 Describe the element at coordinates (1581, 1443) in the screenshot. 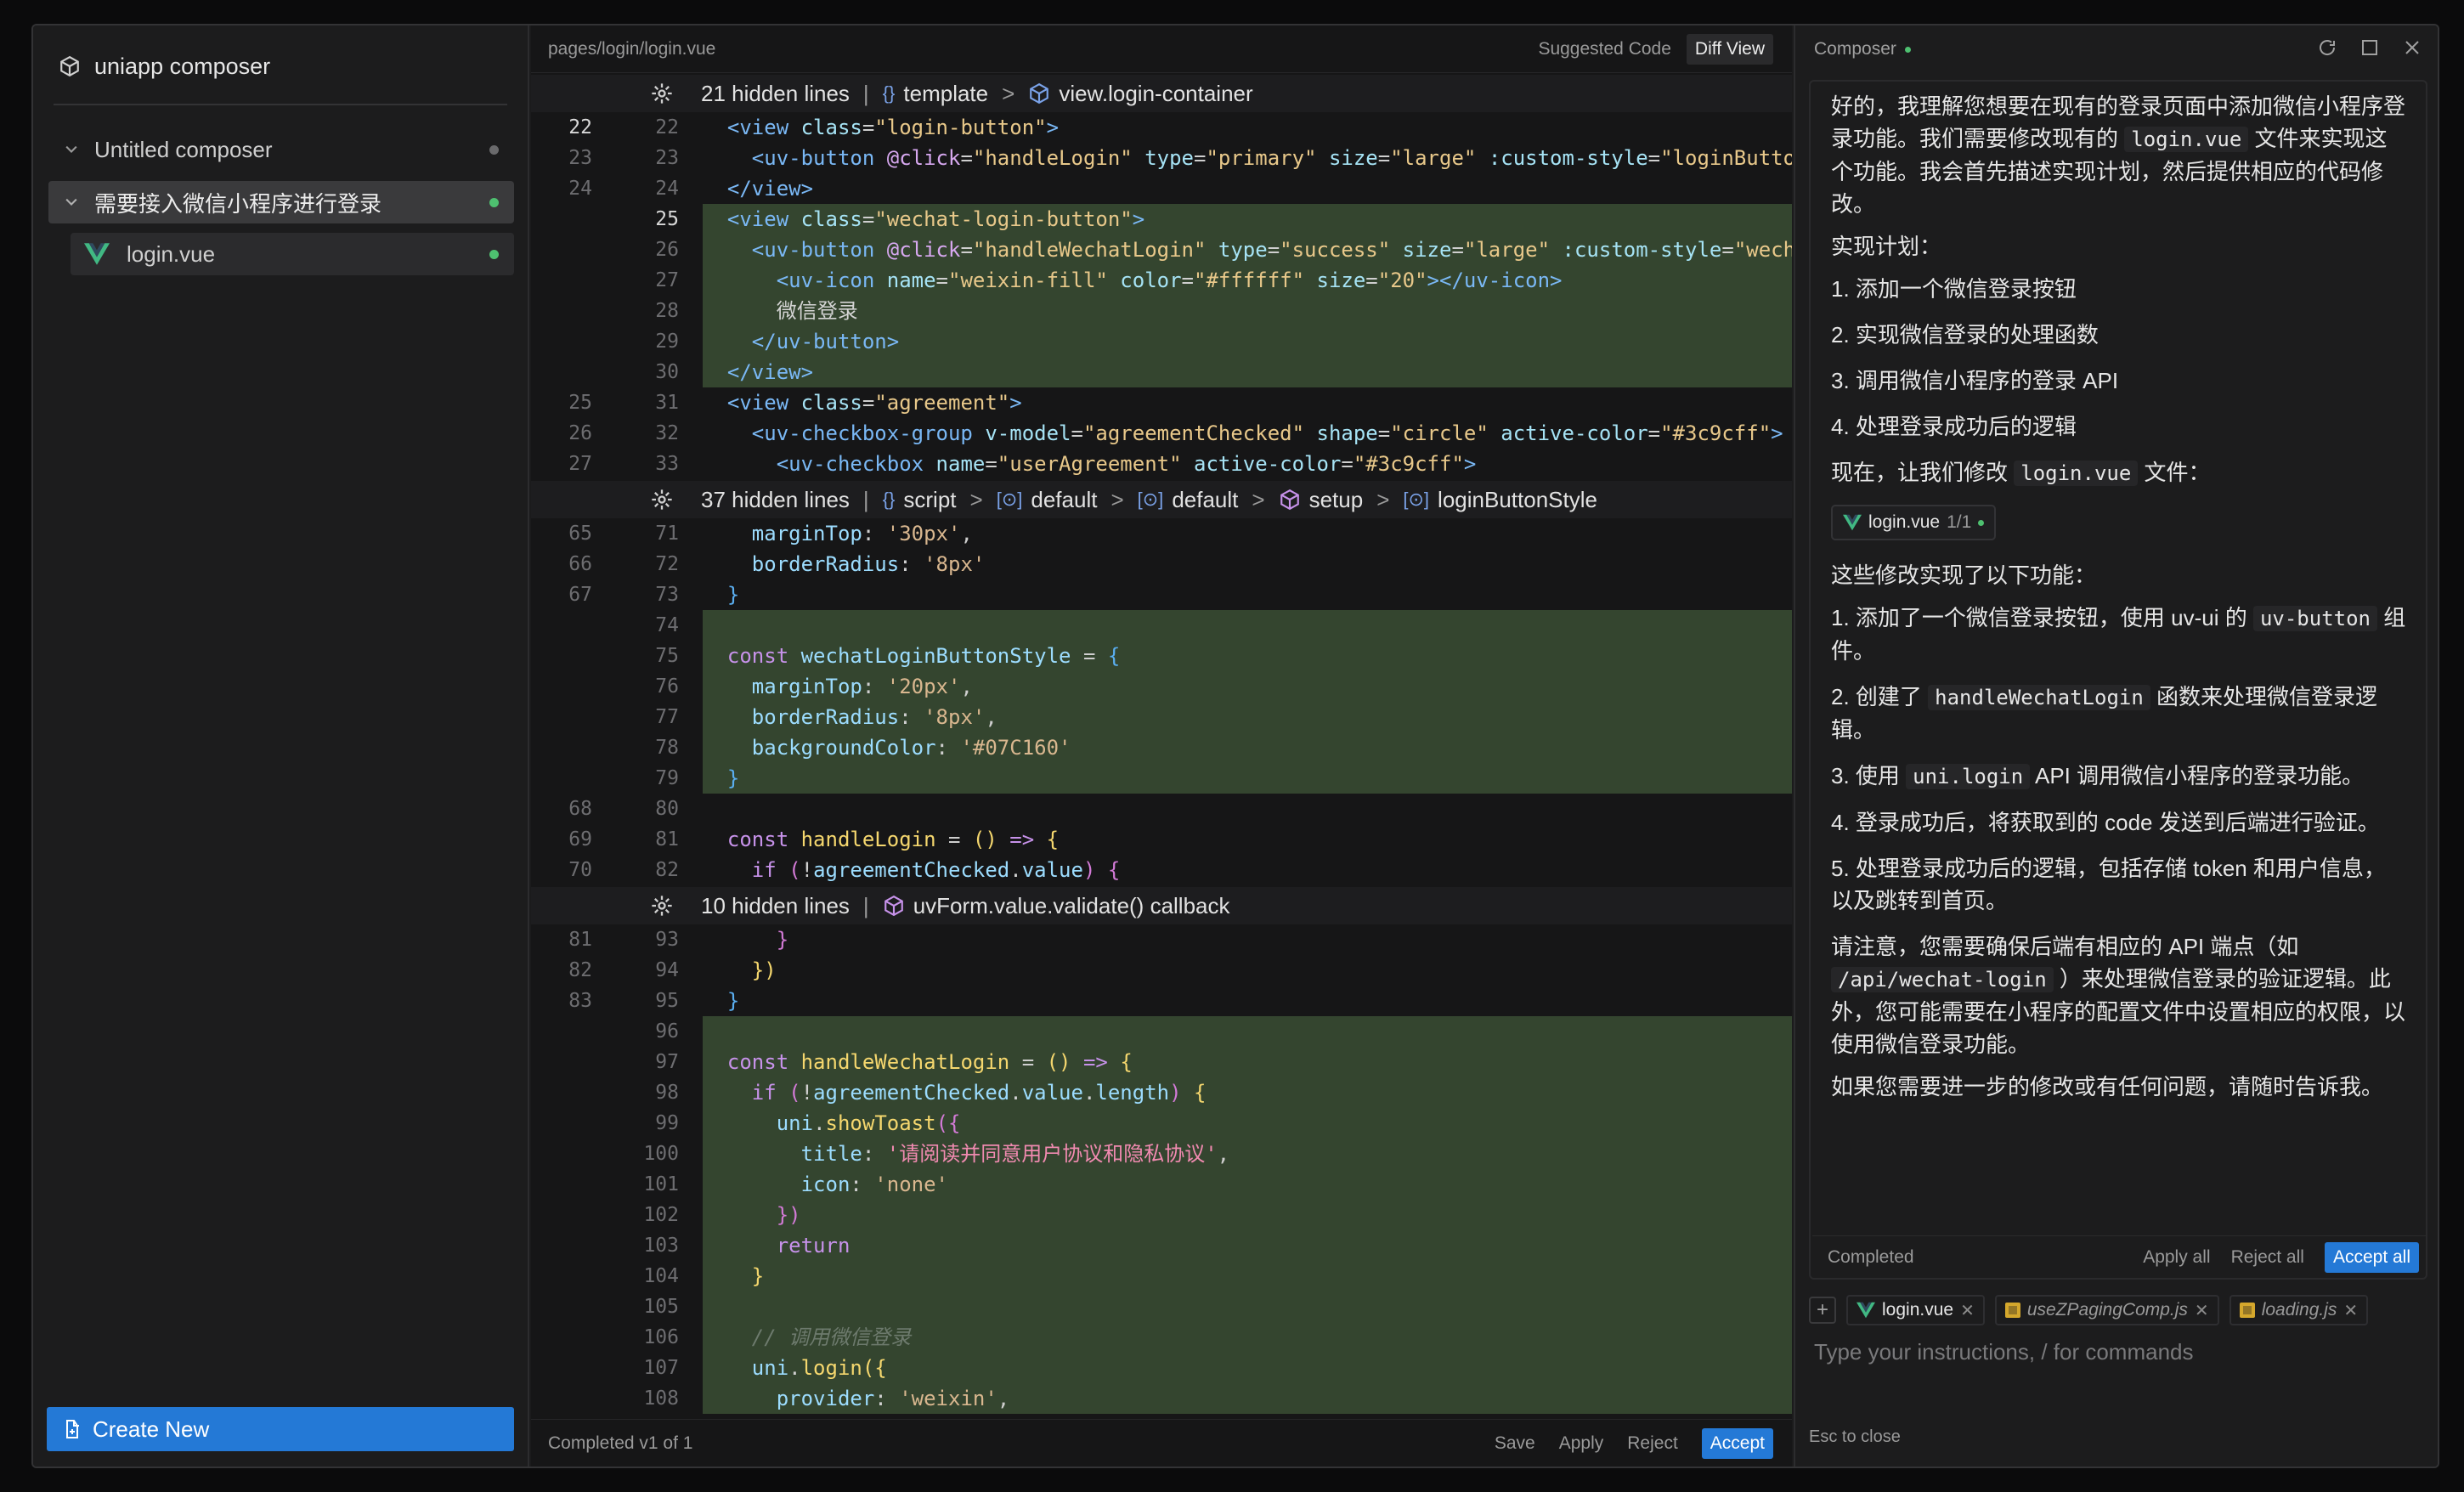

I see `apply-button: Apply` at that location.